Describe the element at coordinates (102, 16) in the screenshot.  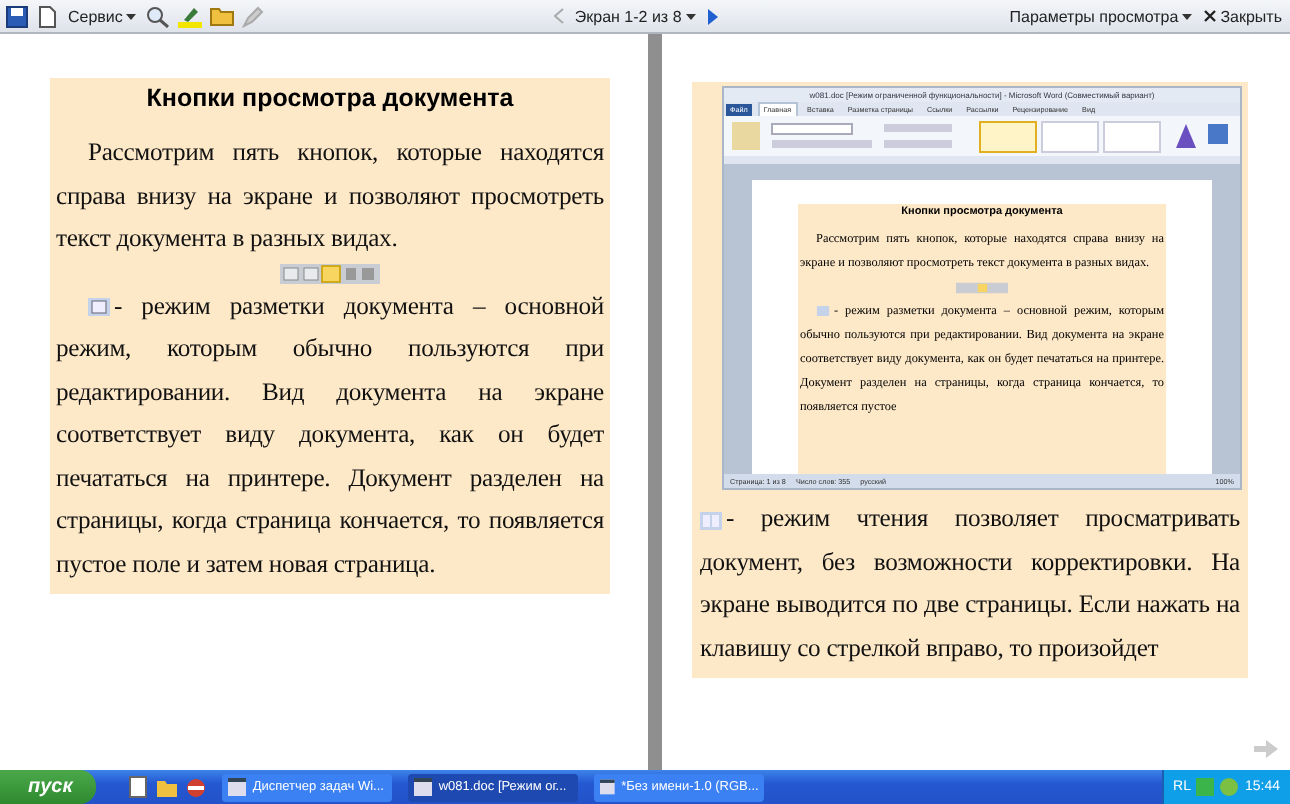
I see `service-menu: Сервис` at that location.